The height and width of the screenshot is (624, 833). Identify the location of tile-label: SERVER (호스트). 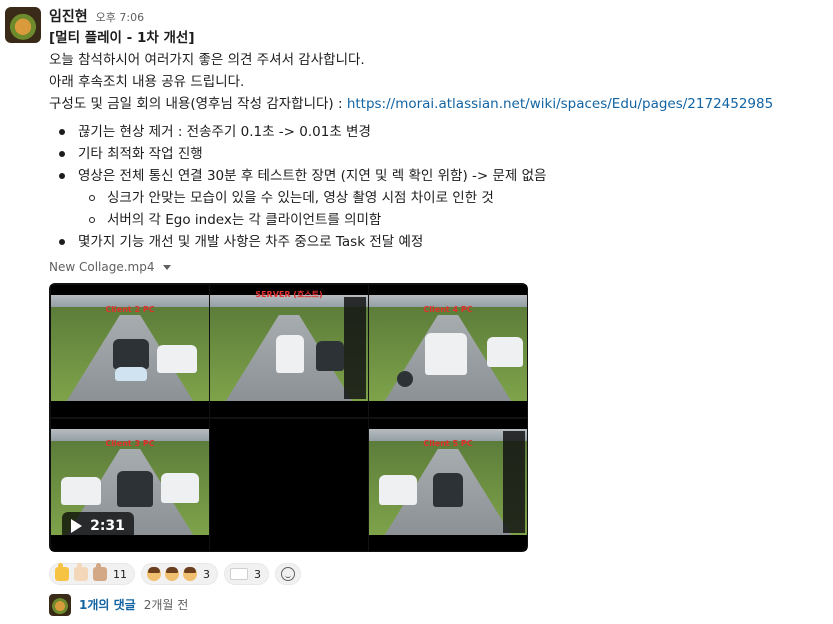
(289, 294).